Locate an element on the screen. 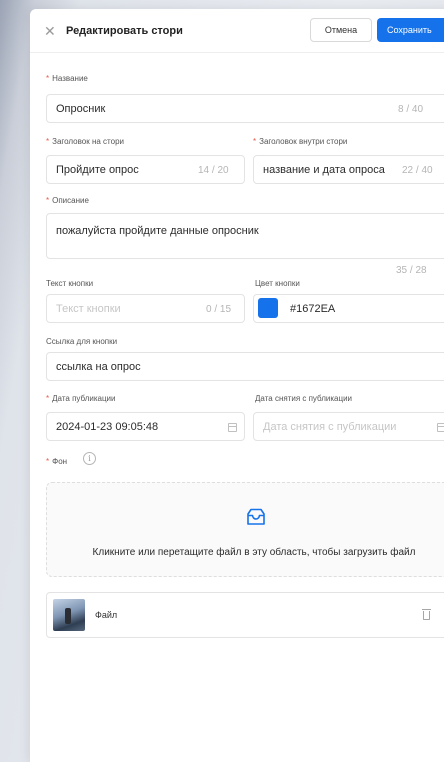 The image size is (444, 762). publish-date-picker: 2024-01-23 09:05:48 is located at coordinates (145, 426).